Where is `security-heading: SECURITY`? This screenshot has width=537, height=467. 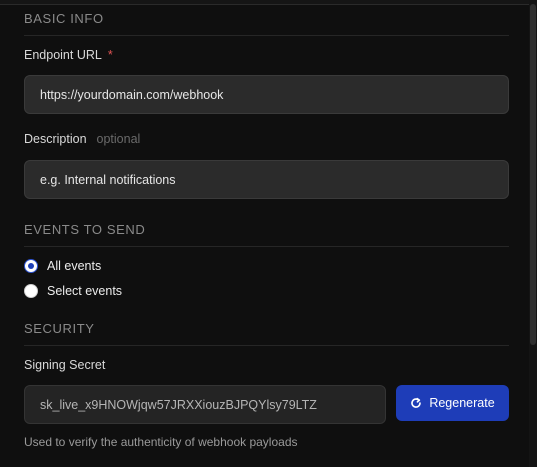 security-heading: SECURITY is located at coordinates (59, 328).